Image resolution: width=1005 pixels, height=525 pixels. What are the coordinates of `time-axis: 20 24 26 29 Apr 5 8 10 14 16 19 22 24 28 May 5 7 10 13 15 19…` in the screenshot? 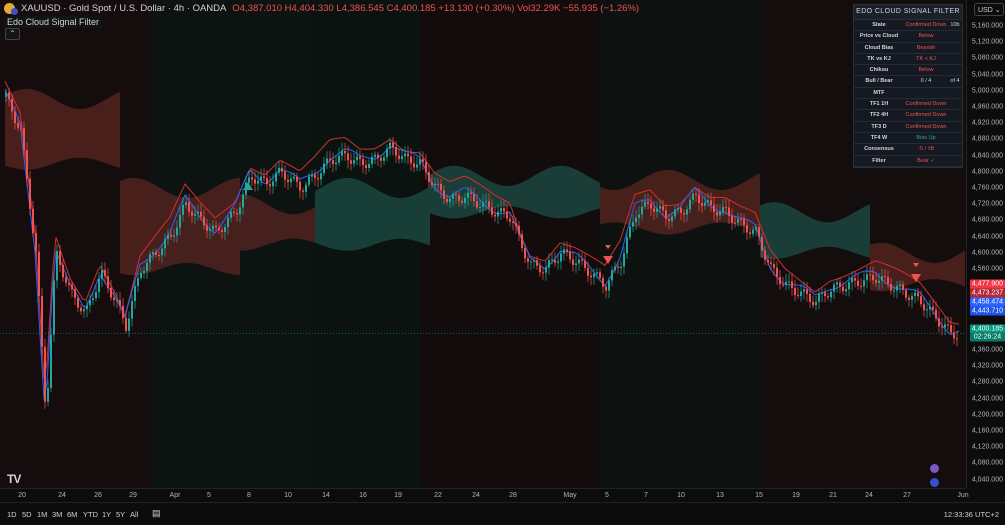 It's located at (484, 495).